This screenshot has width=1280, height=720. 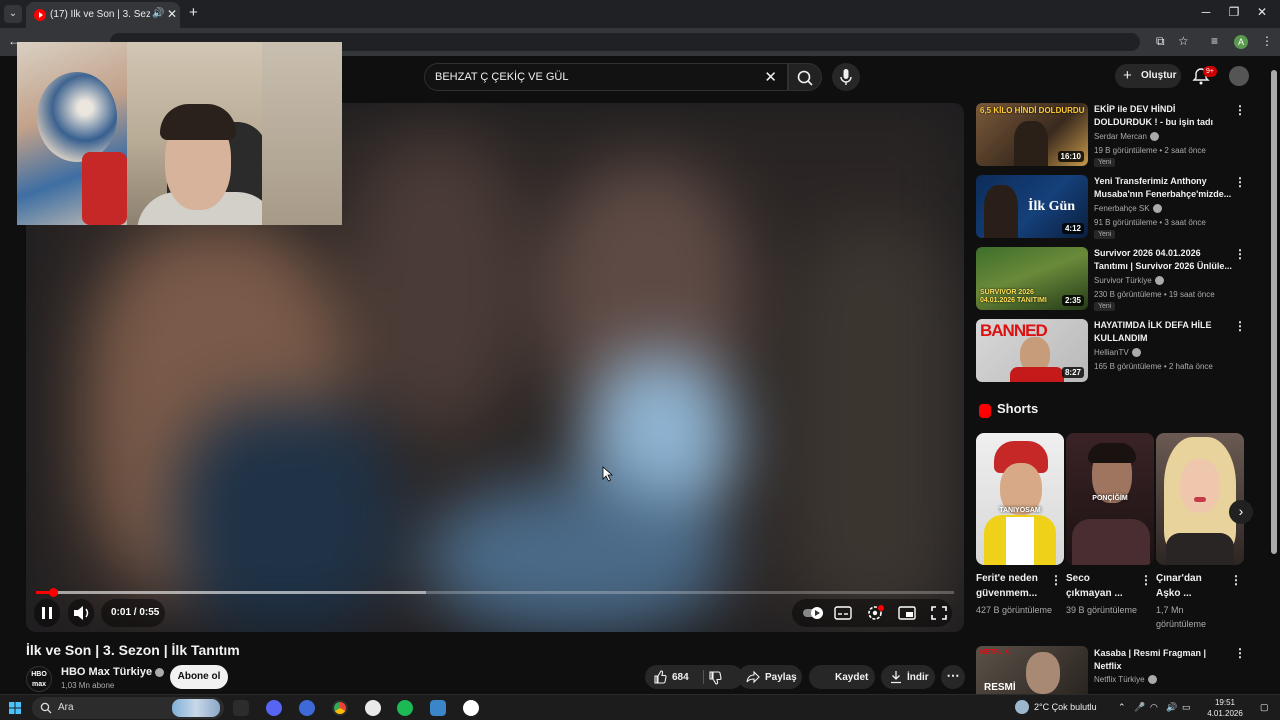 I want to click on taskbar-search: Ara, so click(x=128, y=708).